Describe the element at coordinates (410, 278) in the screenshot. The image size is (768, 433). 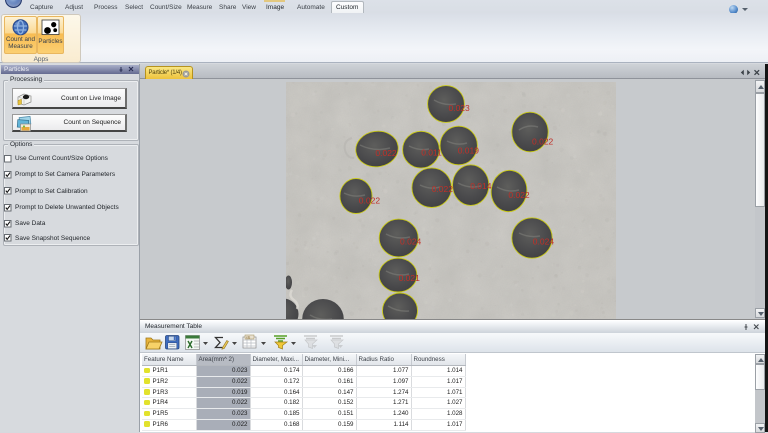
I see `svg-text: 0.021` at that location.